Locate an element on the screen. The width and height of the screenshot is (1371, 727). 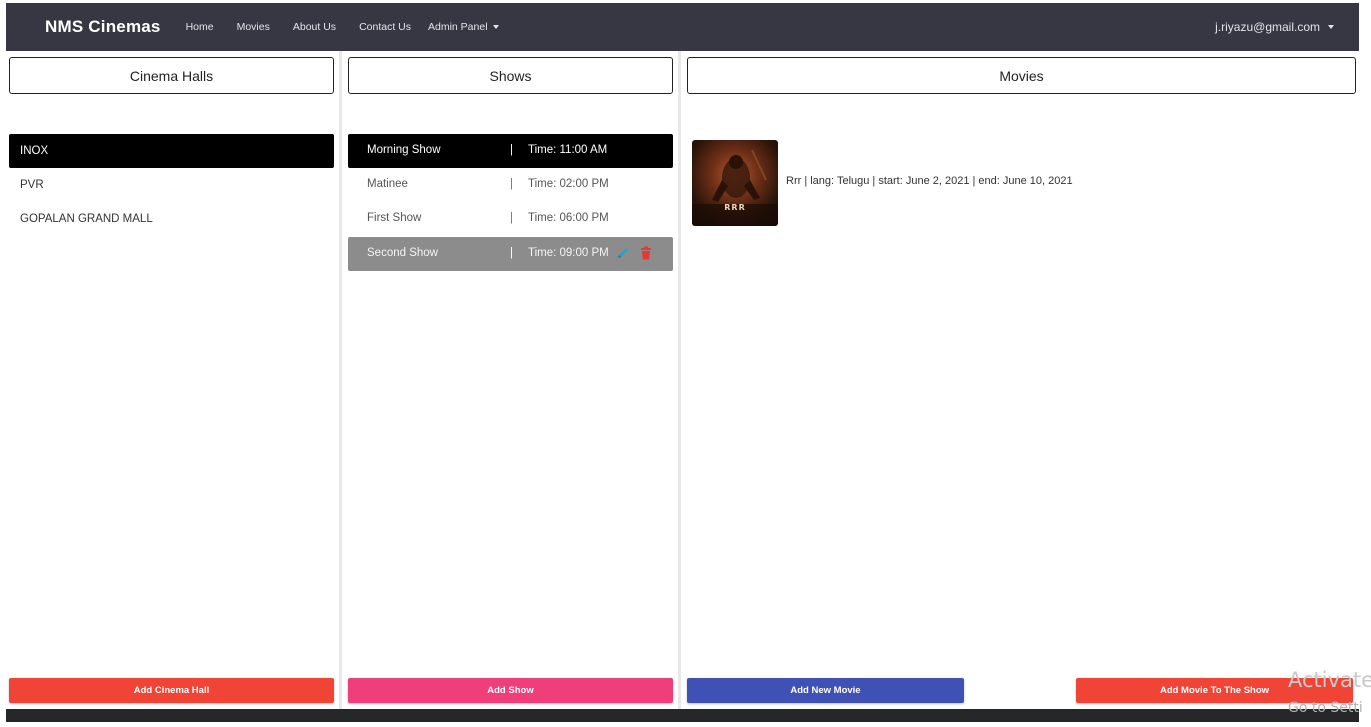
show-name: Matinee is located at coordinates (387, 184).